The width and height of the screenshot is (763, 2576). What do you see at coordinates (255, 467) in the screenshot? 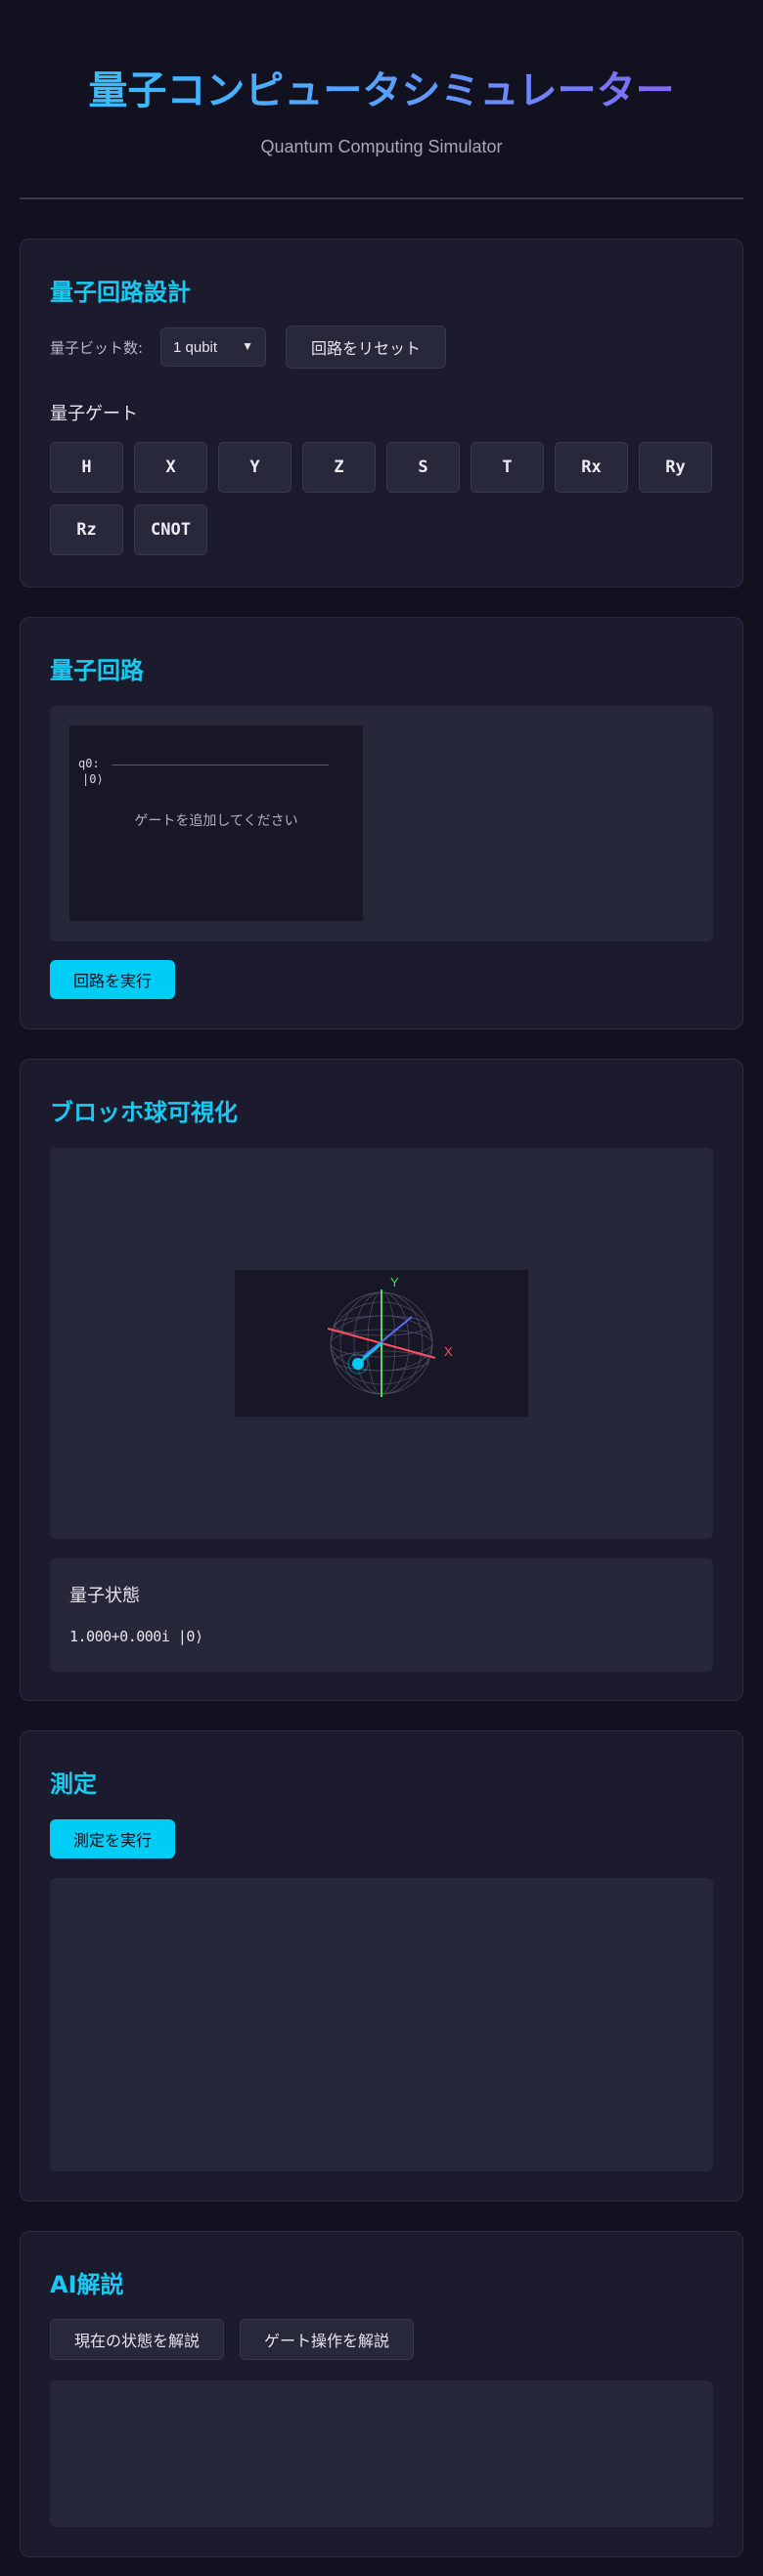
I see `gate-y-button: Y` at bounding box center [255, 467].